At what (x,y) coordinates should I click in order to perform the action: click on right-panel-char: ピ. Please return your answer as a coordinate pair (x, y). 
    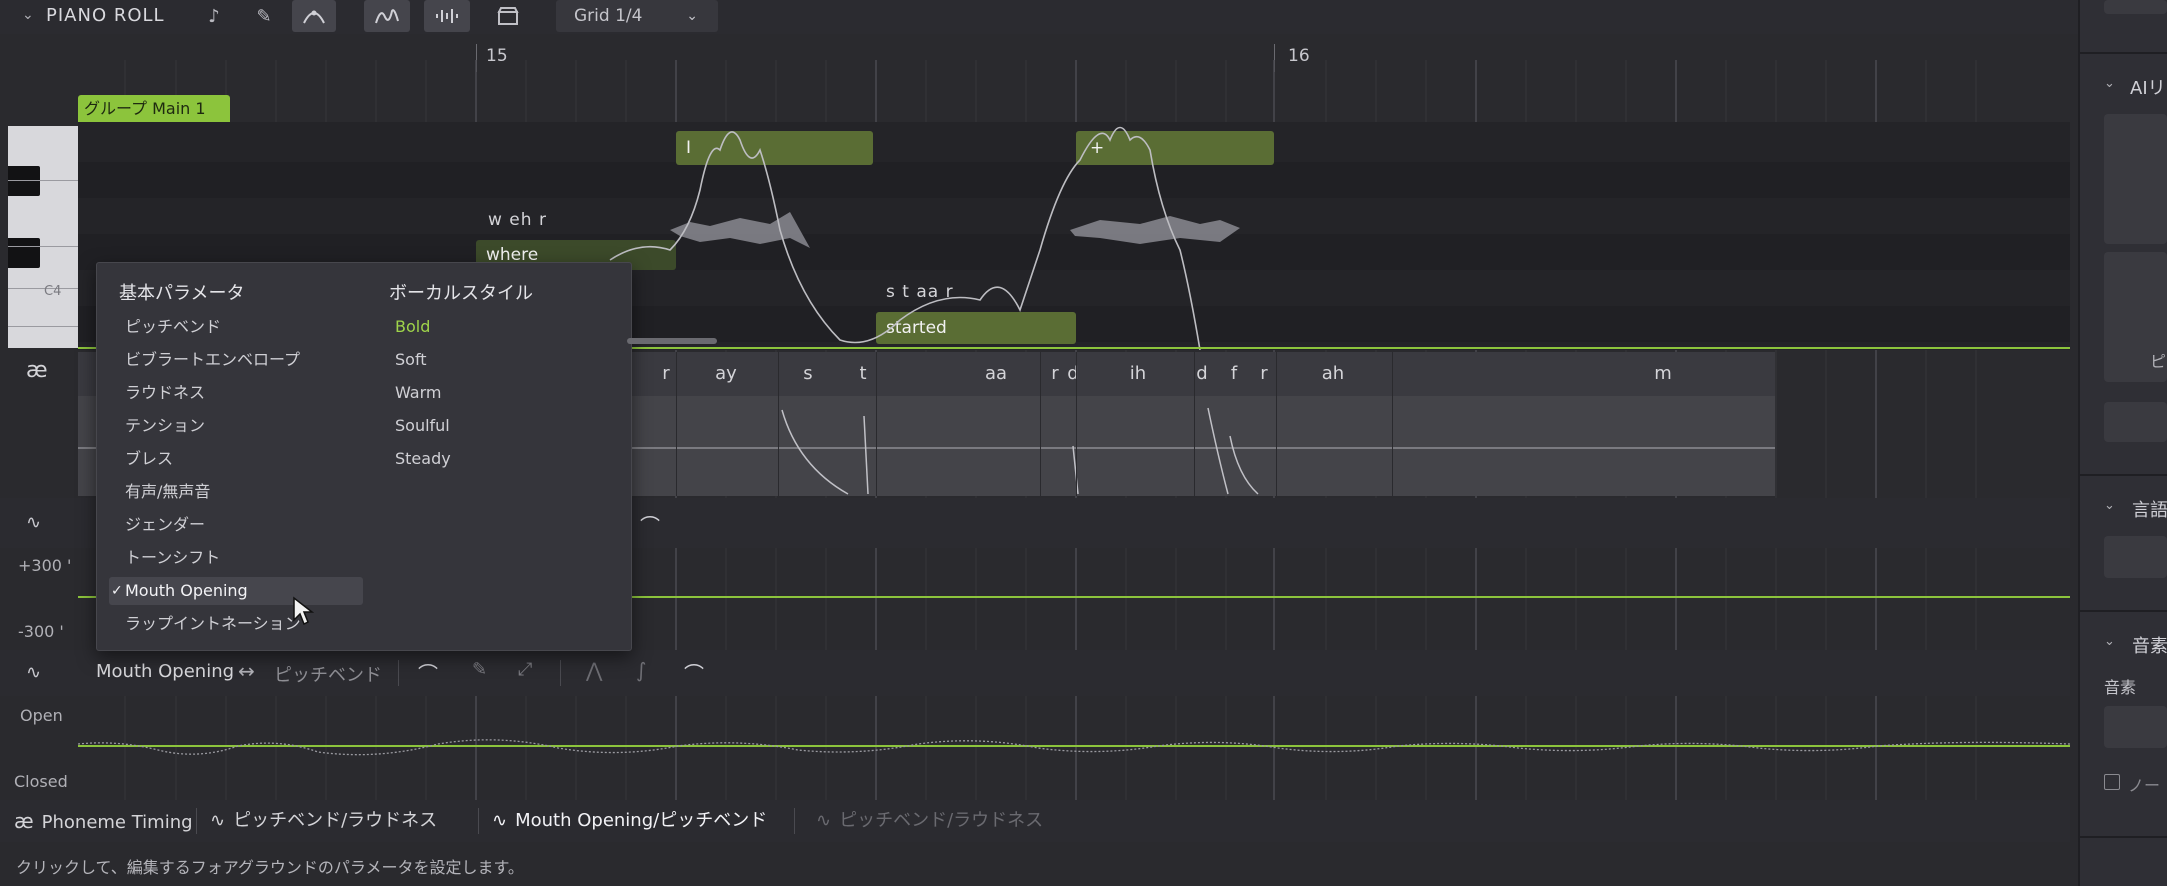
    Looking at the image, I should click on (2158, 361).